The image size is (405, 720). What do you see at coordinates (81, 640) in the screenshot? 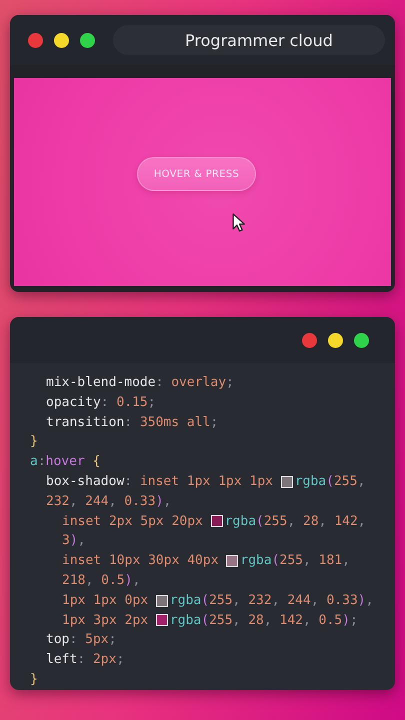
I see `code-text: top: 5px;` at bounding box center [81, 640].